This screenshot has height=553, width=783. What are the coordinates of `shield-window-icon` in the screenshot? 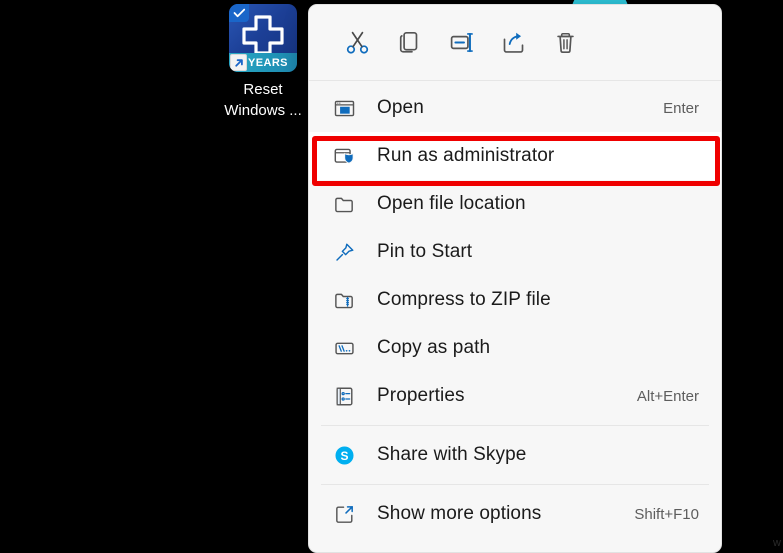 It's located at (348, 156).